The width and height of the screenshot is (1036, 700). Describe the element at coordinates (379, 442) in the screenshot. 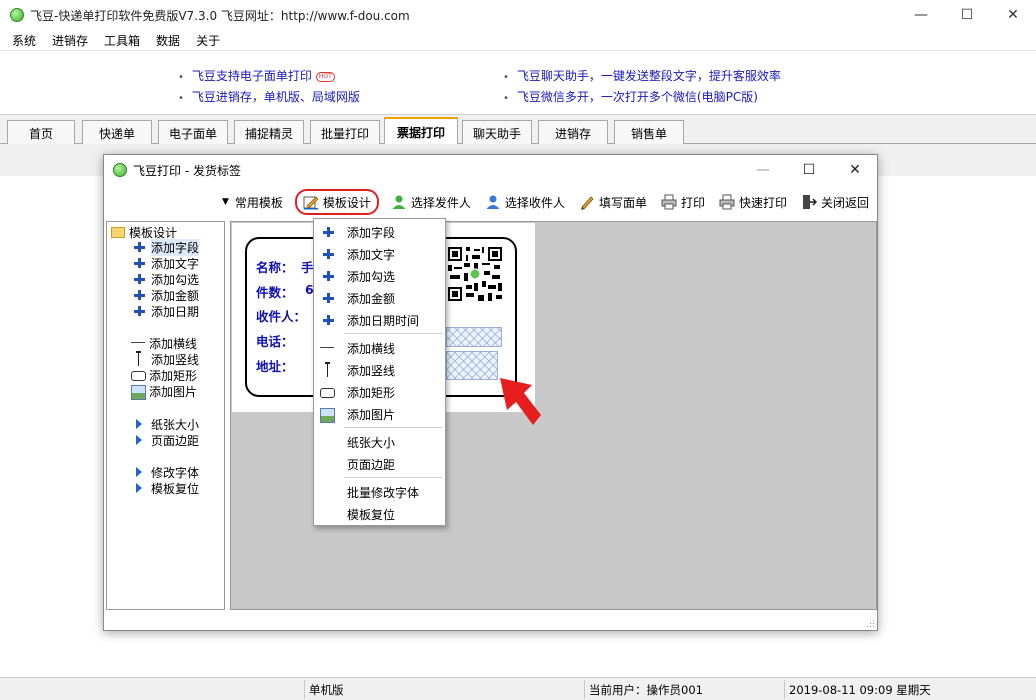

I see `menu-paper-size: 纸张大小` at that location.